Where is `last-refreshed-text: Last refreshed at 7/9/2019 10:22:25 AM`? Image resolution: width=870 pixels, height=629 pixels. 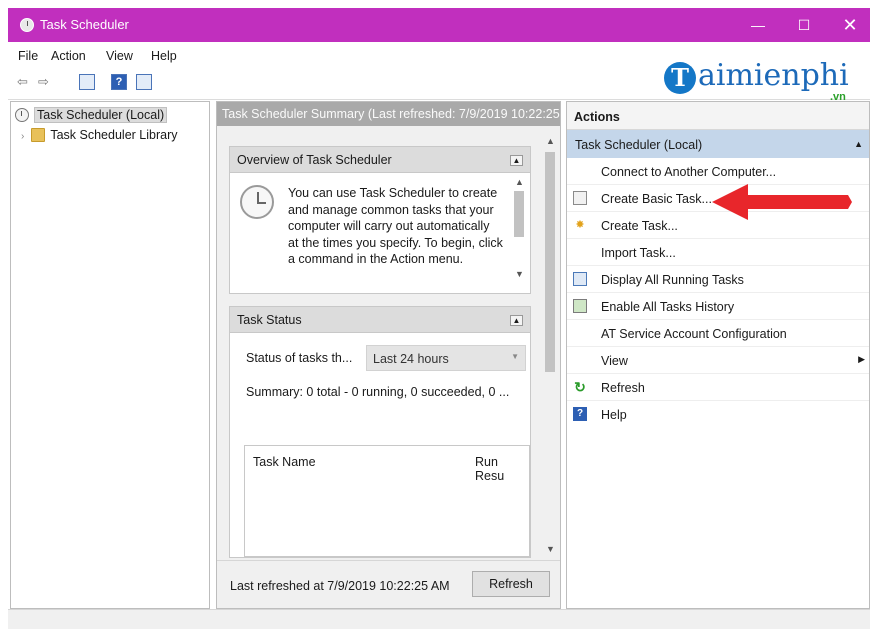 last-refreshed-text: Last refreshed at 7/9/2019 10:22:25 AM is located at coordinates (340, 586).